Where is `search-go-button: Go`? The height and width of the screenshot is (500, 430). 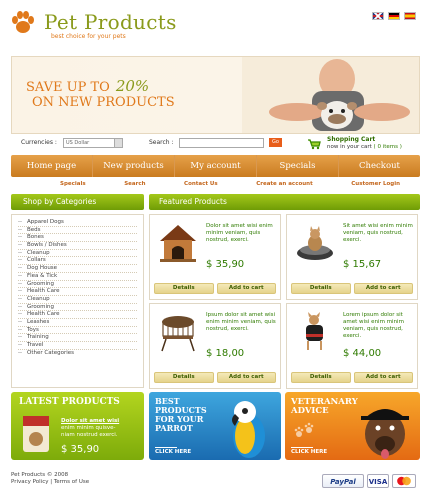
search-go-button: Go is located at coordinates (275, 142).